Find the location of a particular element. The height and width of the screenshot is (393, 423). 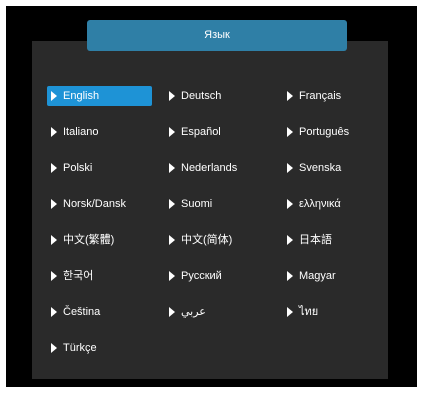

language-label: عربي is located at coordinates (193, 312).